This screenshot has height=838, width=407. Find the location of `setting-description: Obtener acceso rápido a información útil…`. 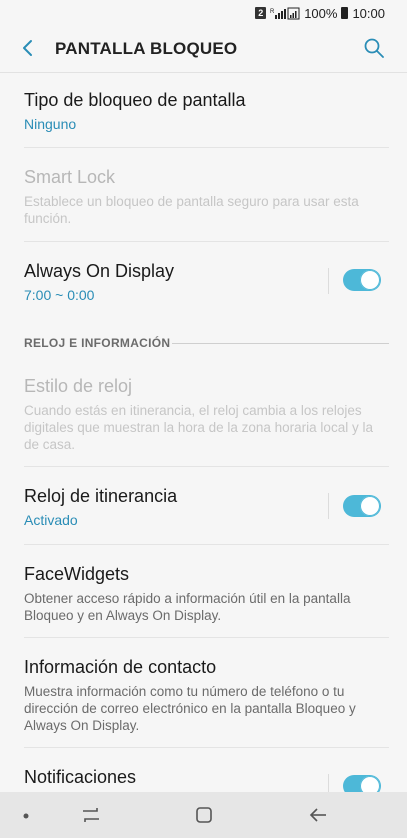

setting-description: Obtener acceso rápido a información útil… is located at coordinates (187, 607).